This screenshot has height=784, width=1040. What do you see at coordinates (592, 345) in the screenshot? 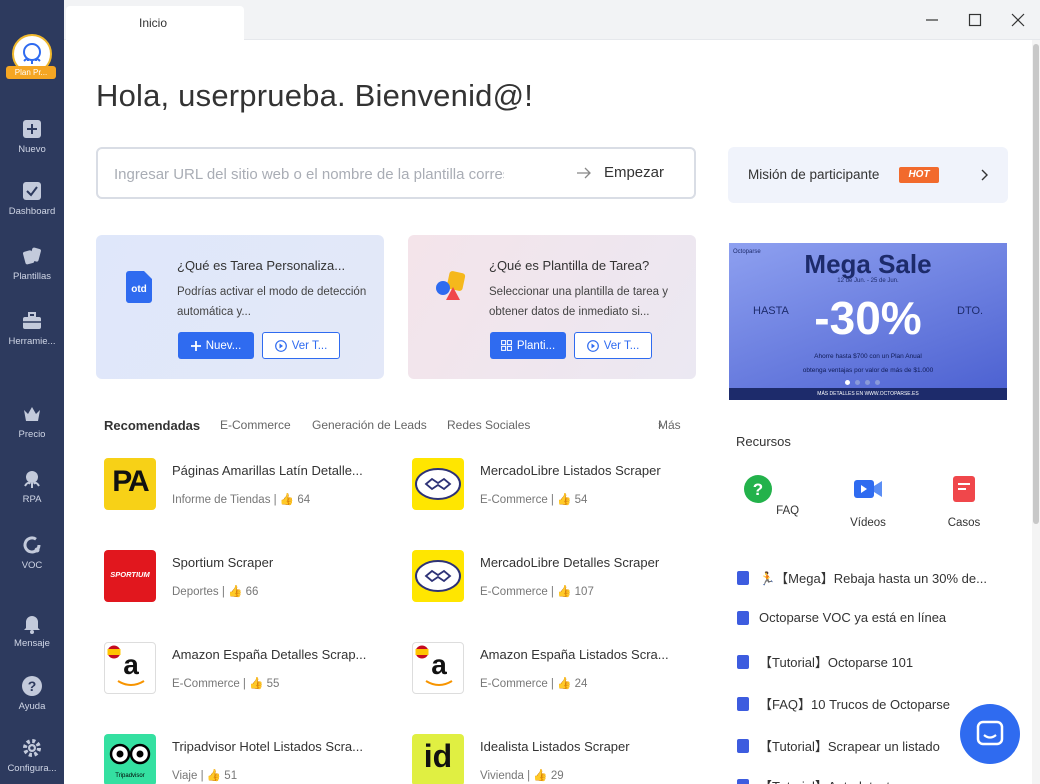
I see `play-circle-icon` at bounding box center [592, 345].